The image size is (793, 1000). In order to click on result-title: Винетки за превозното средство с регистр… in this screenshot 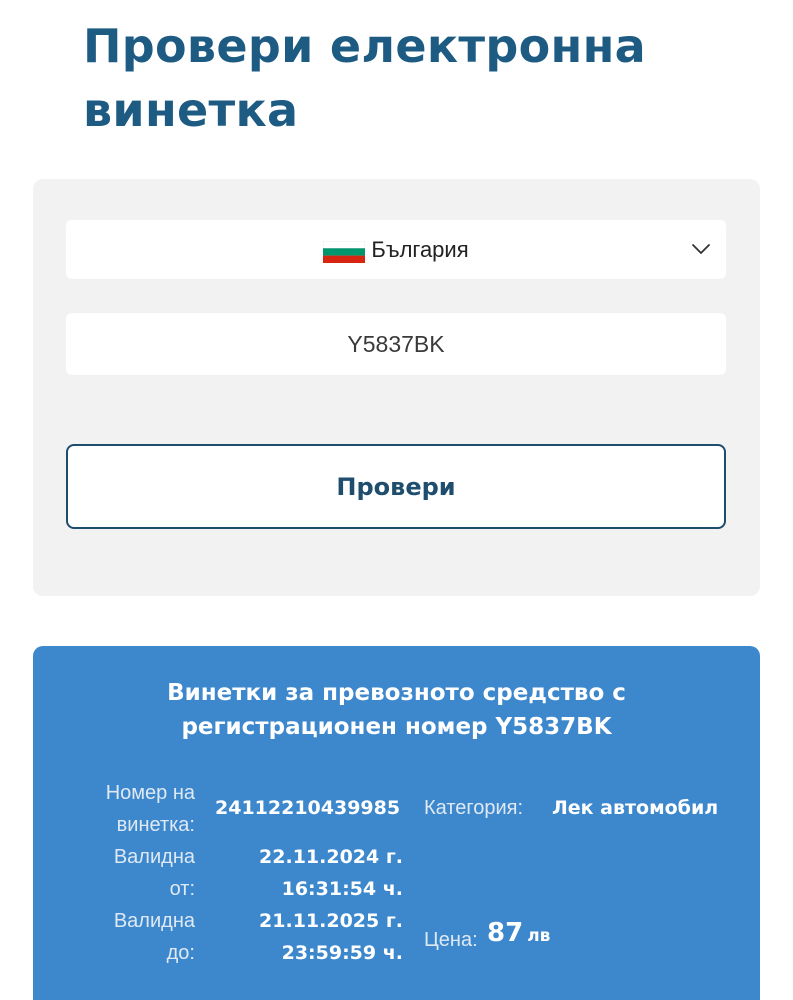, I will do `click(396, 710)`.